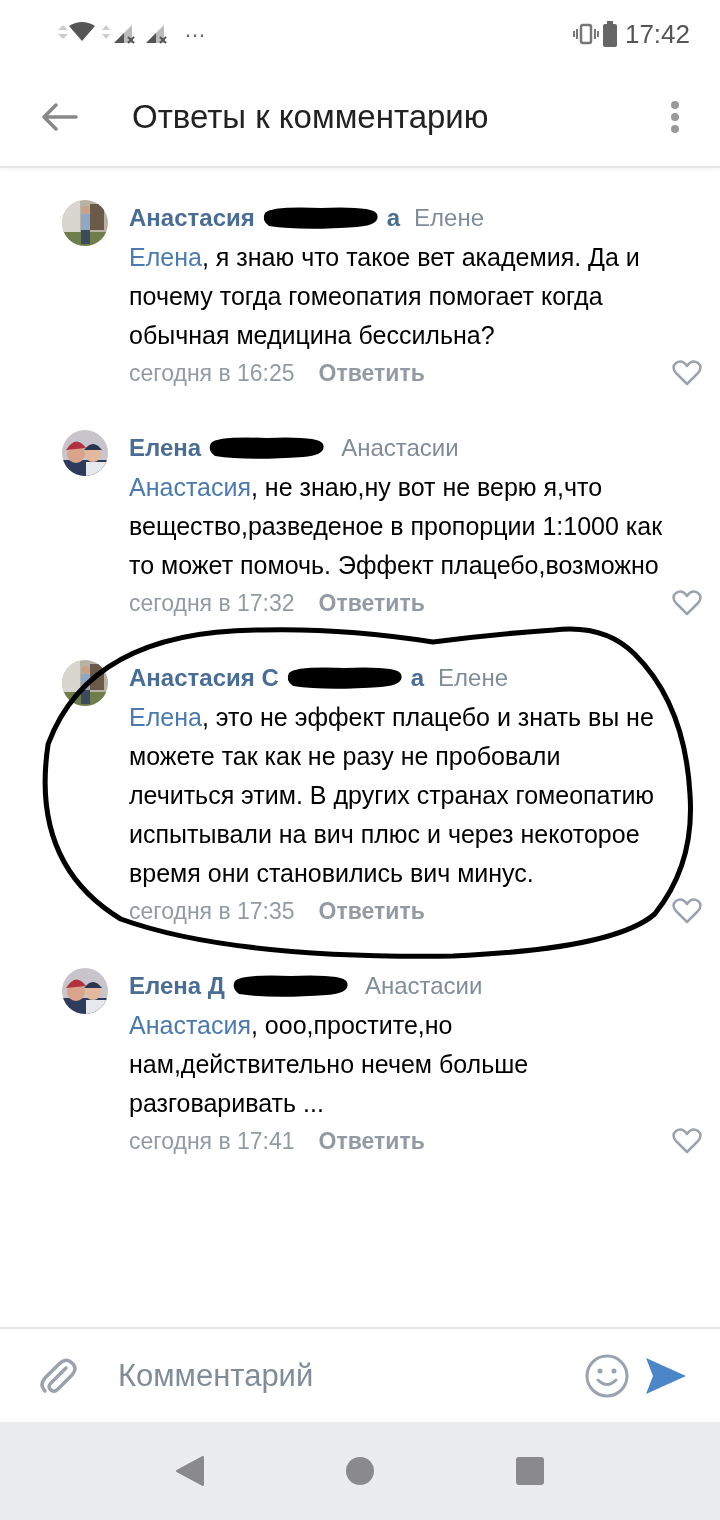 The width and height of the screenshot is (720, 1520). I want to click on back-nav-button, so click(190, 1471).